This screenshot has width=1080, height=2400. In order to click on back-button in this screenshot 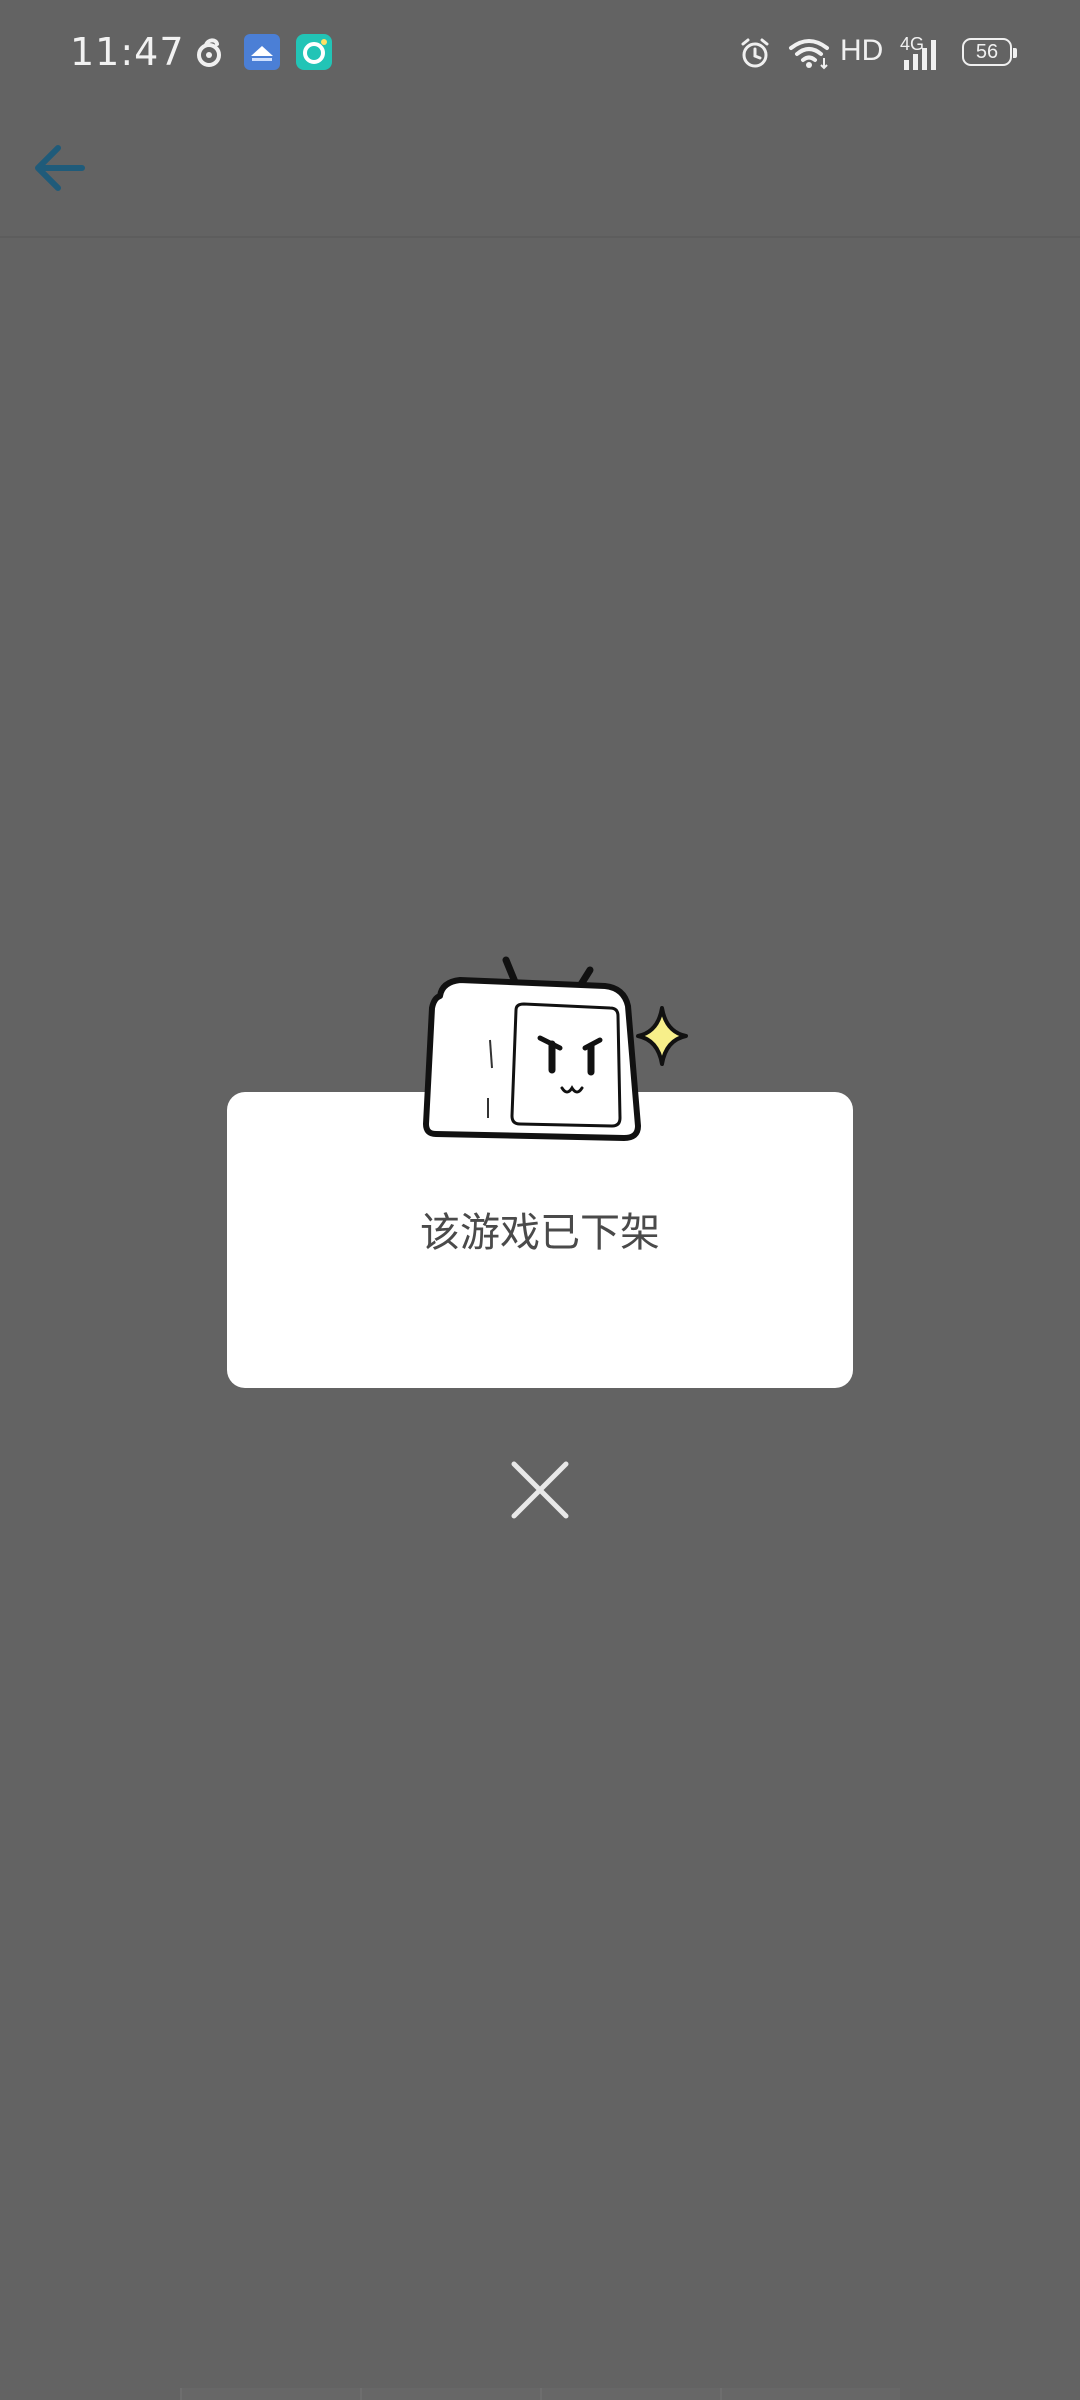, I will do `click(64, 168)`.